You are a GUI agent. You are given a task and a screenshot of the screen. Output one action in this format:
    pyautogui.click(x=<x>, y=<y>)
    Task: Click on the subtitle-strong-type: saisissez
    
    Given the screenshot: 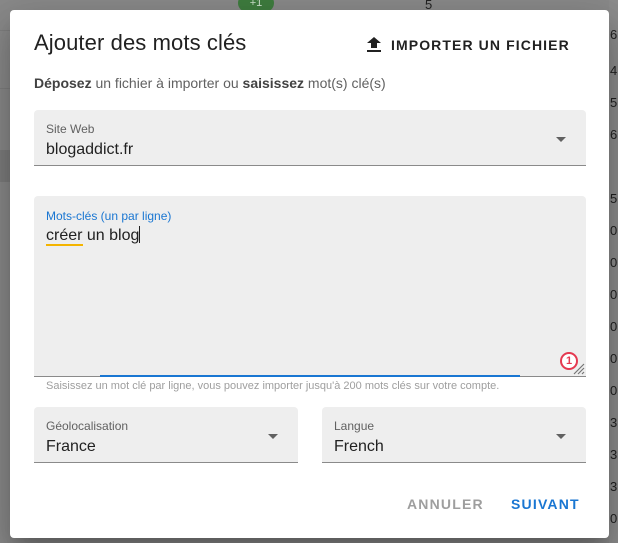 What is the action you would take?
    pyautogui.click(x=273, y=83)
    